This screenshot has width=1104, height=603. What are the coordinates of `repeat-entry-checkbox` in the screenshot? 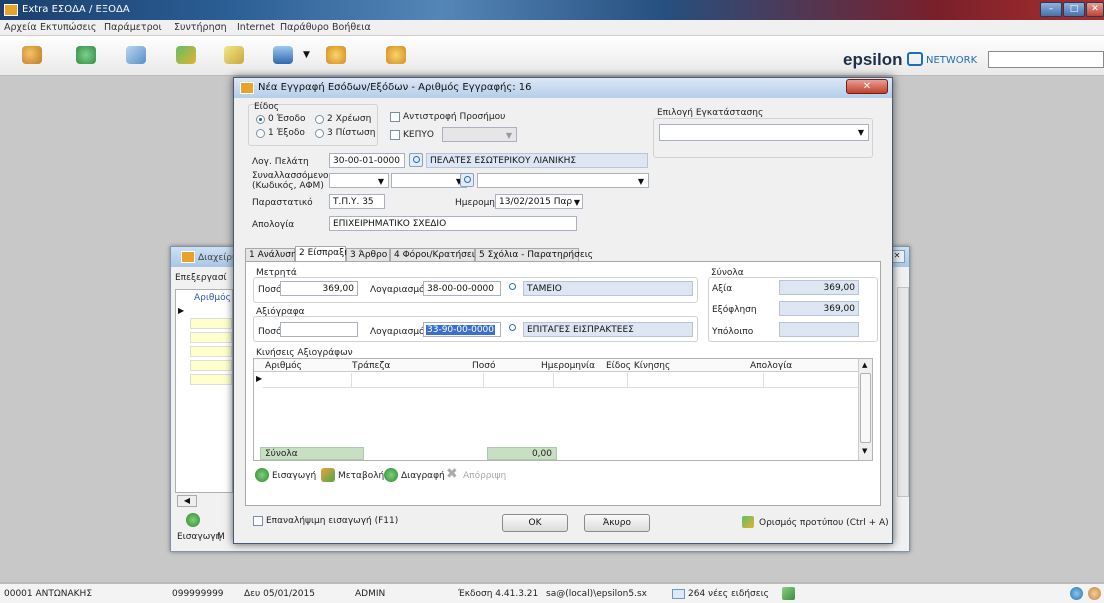 It's located at (258, 521).